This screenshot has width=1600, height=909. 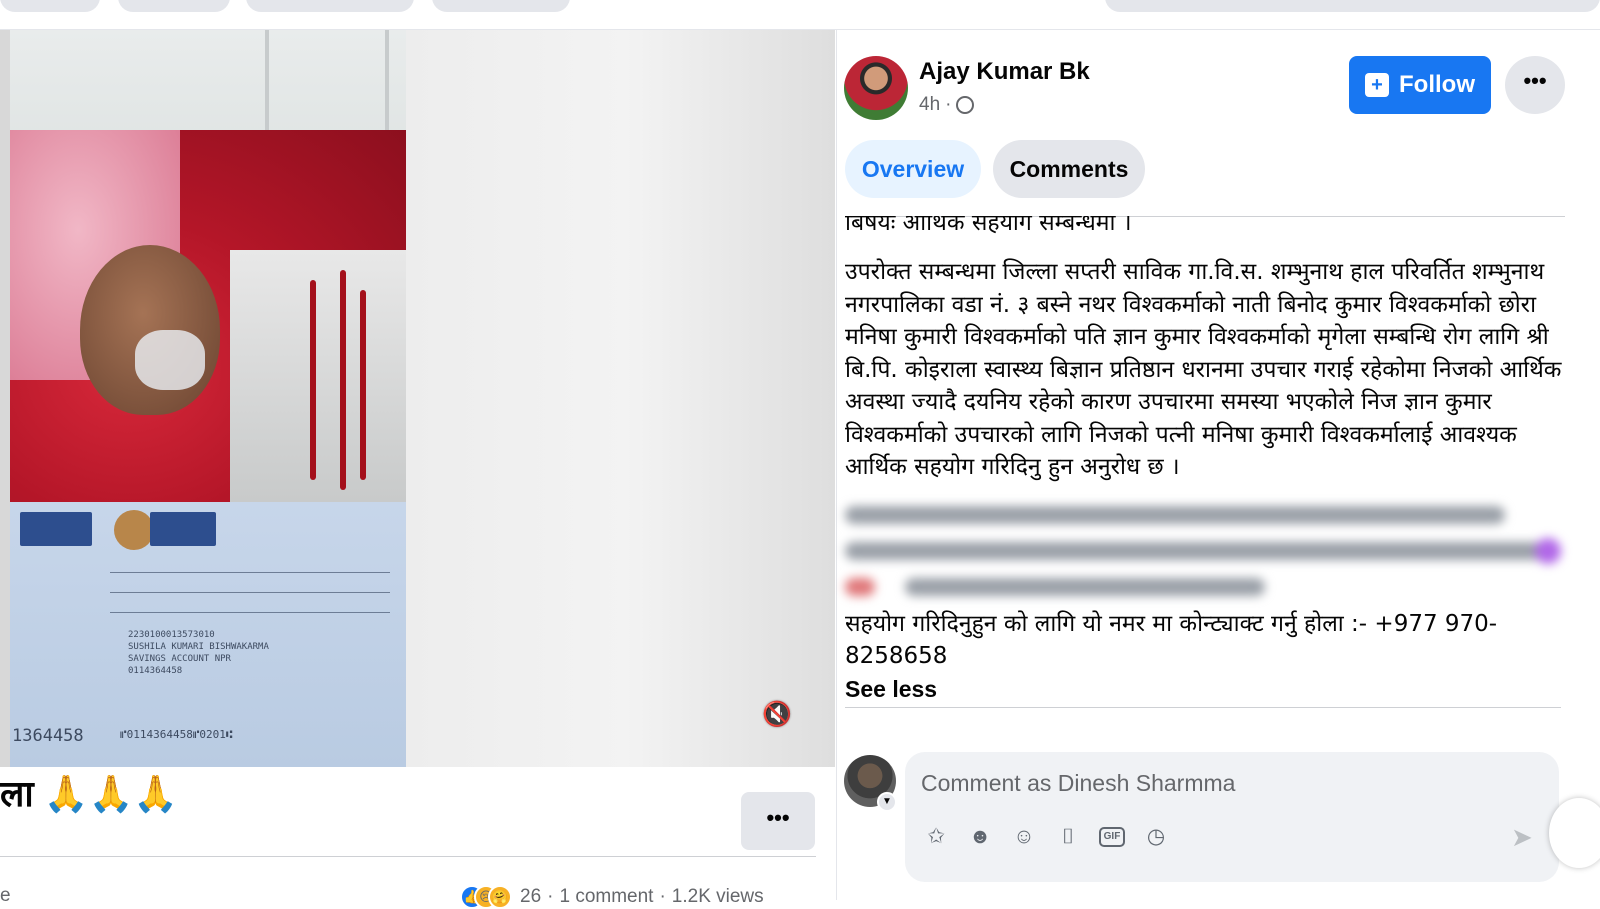 I want to click on dialysis-machine, so click(x=318, y=380).